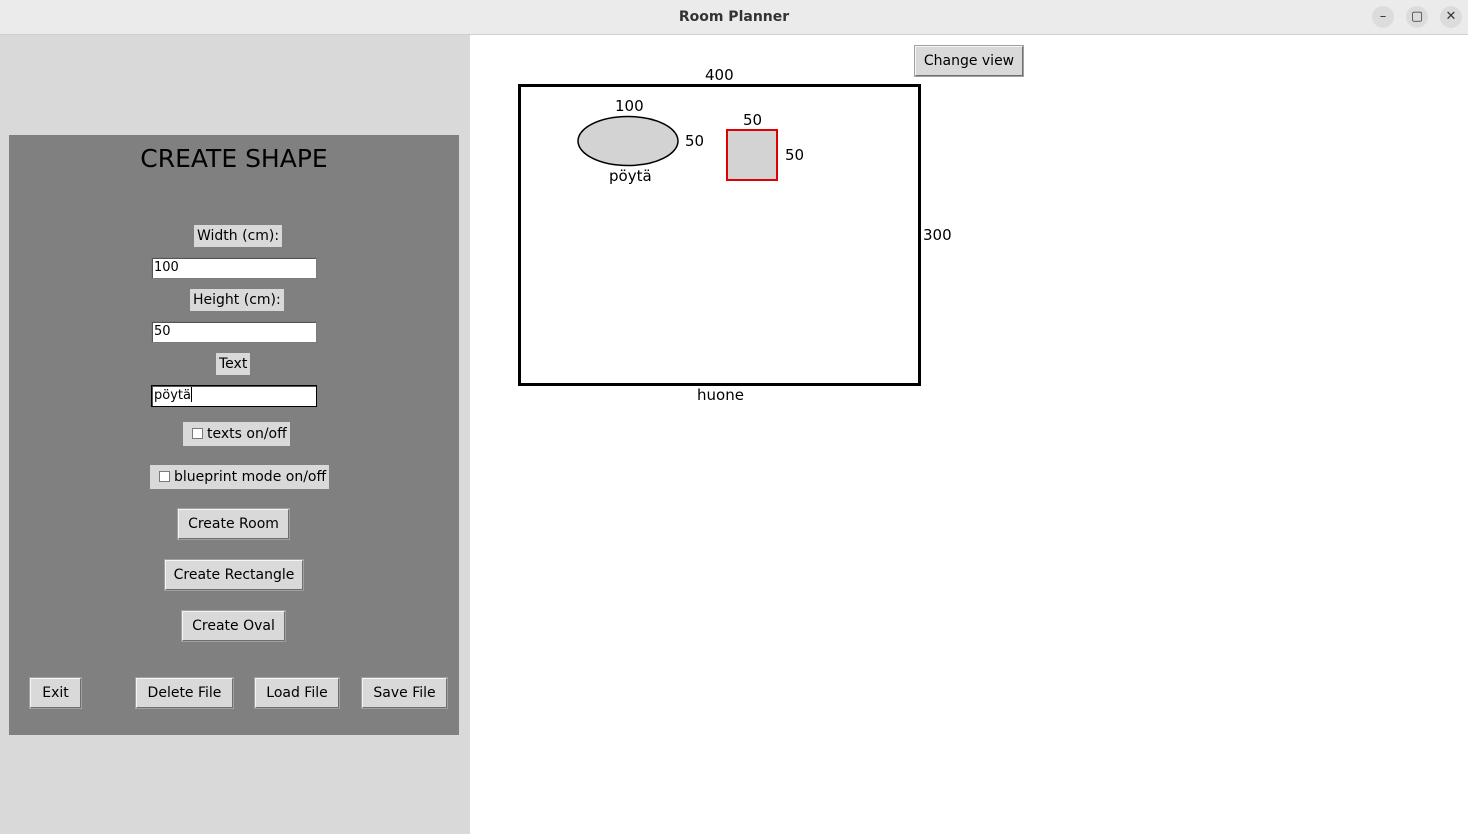 Image resolution: width=1468 pixels, height=834 pixels. I want to click on room-width-label: 400, so click(719, 75).